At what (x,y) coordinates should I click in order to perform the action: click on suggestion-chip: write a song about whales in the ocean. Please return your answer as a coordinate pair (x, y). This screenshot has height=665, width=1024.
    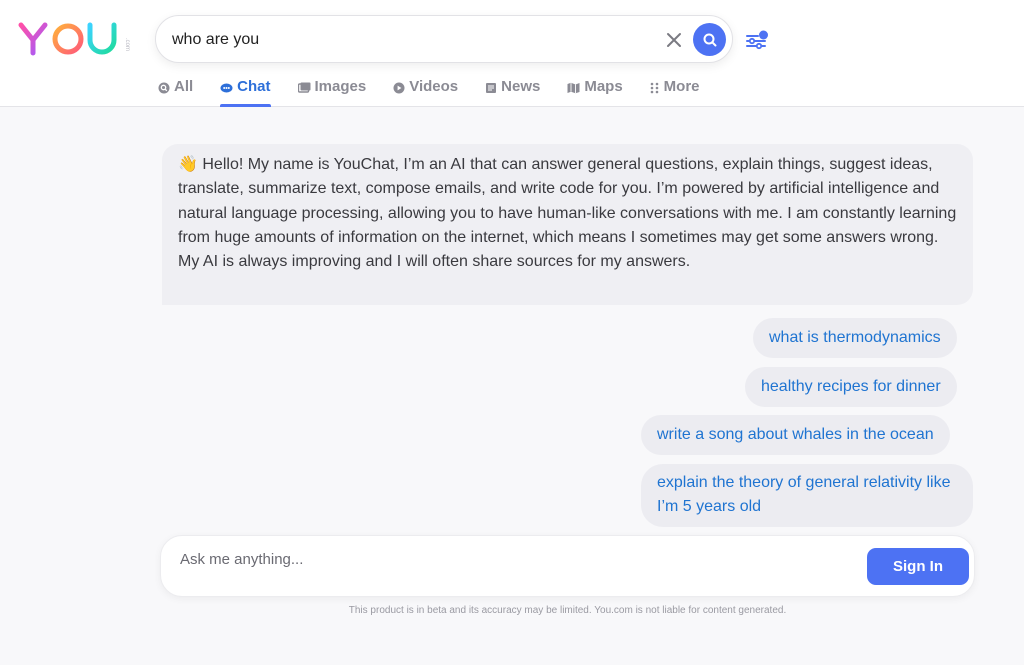
    Looking at the image, I should click on (795, 435).